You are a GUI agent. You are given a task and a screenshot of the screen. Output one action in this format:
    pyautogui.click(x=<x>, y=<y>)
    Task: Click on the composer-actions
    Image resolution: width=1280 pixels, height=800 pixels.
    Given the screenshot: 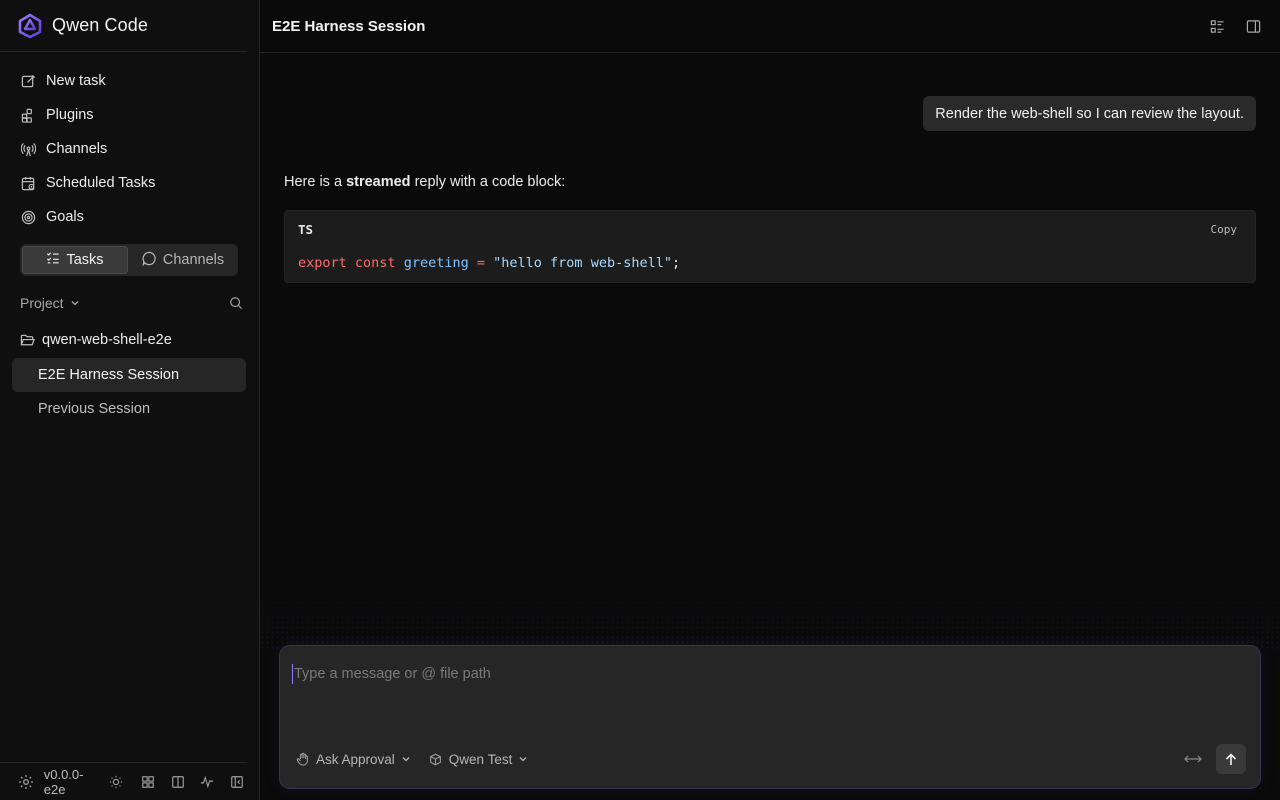 What is the action you would take?
    pyautogui.click(x=1215, y=759)
    